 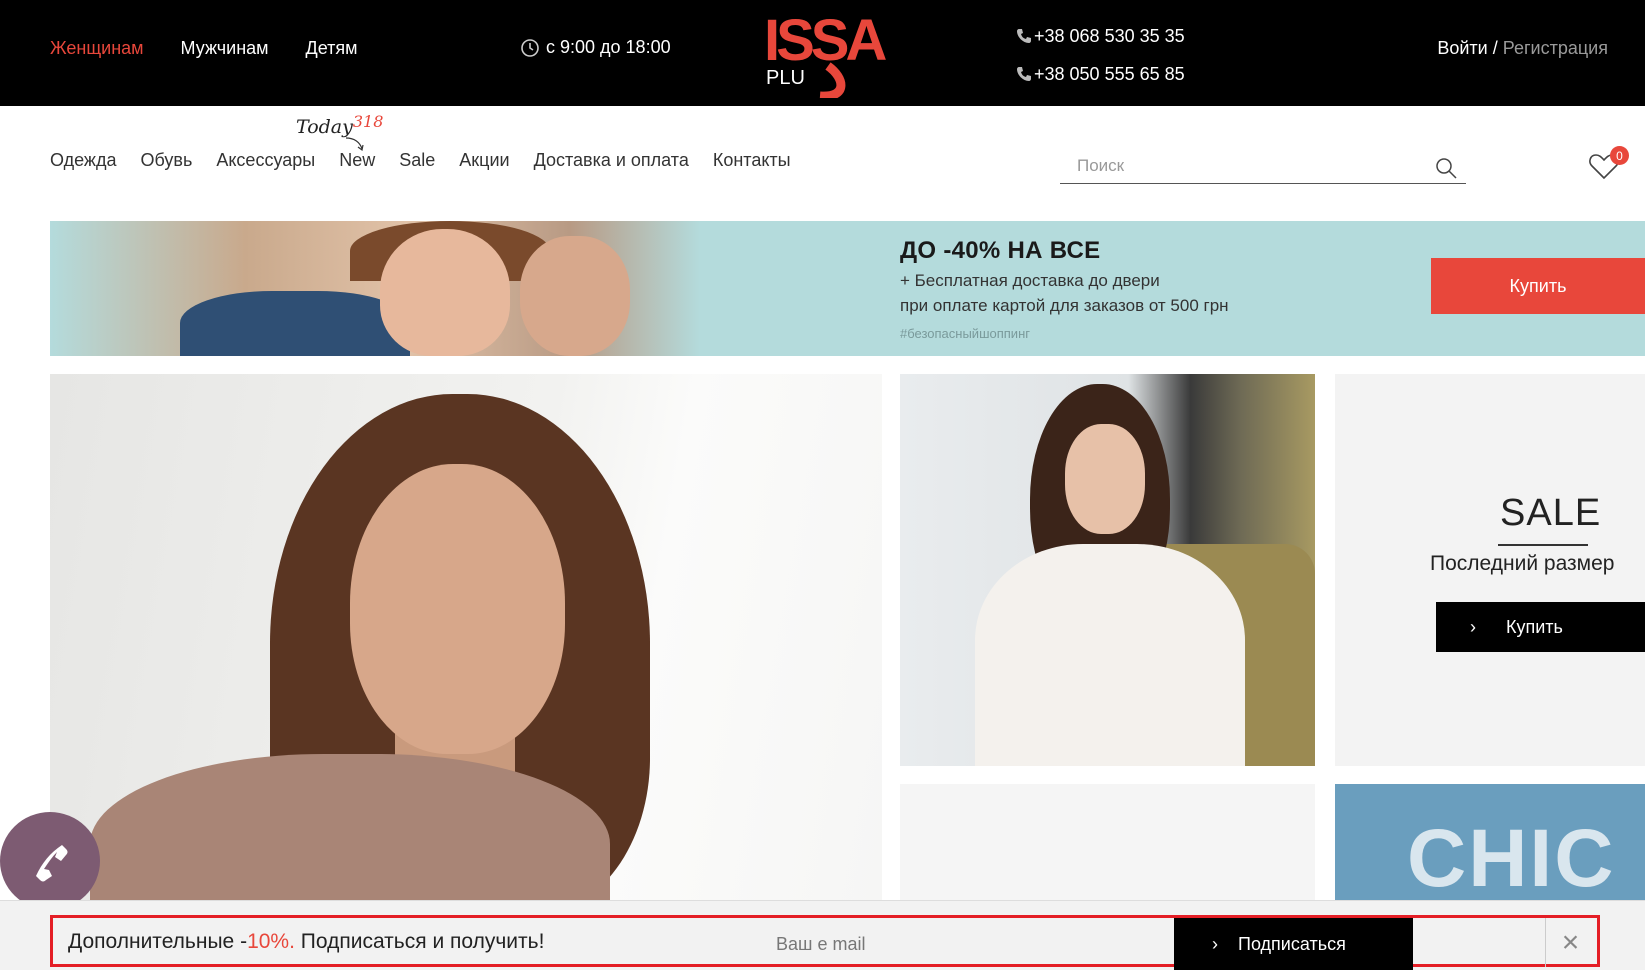 I want to click on register-link: Регистрация, so click(x=1555, y=48).